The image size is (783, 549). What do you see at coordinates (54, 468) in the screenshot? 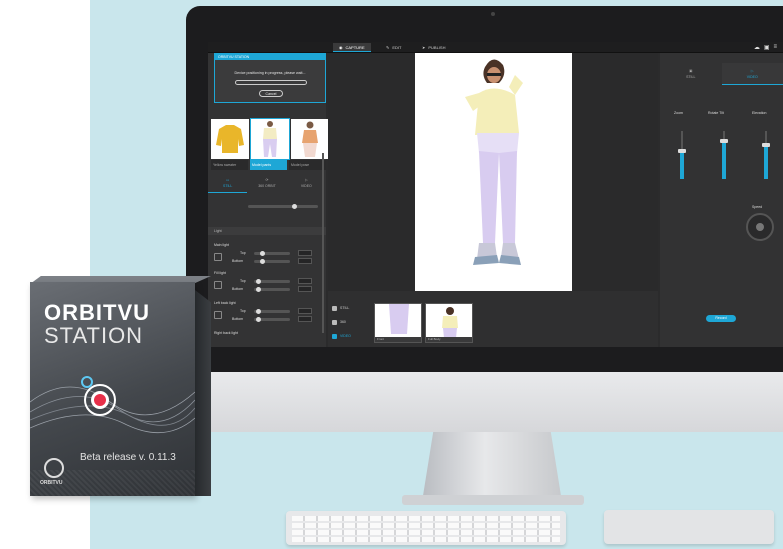
I see `orbitvu-logo-icon` at bounding box center [54, 468].